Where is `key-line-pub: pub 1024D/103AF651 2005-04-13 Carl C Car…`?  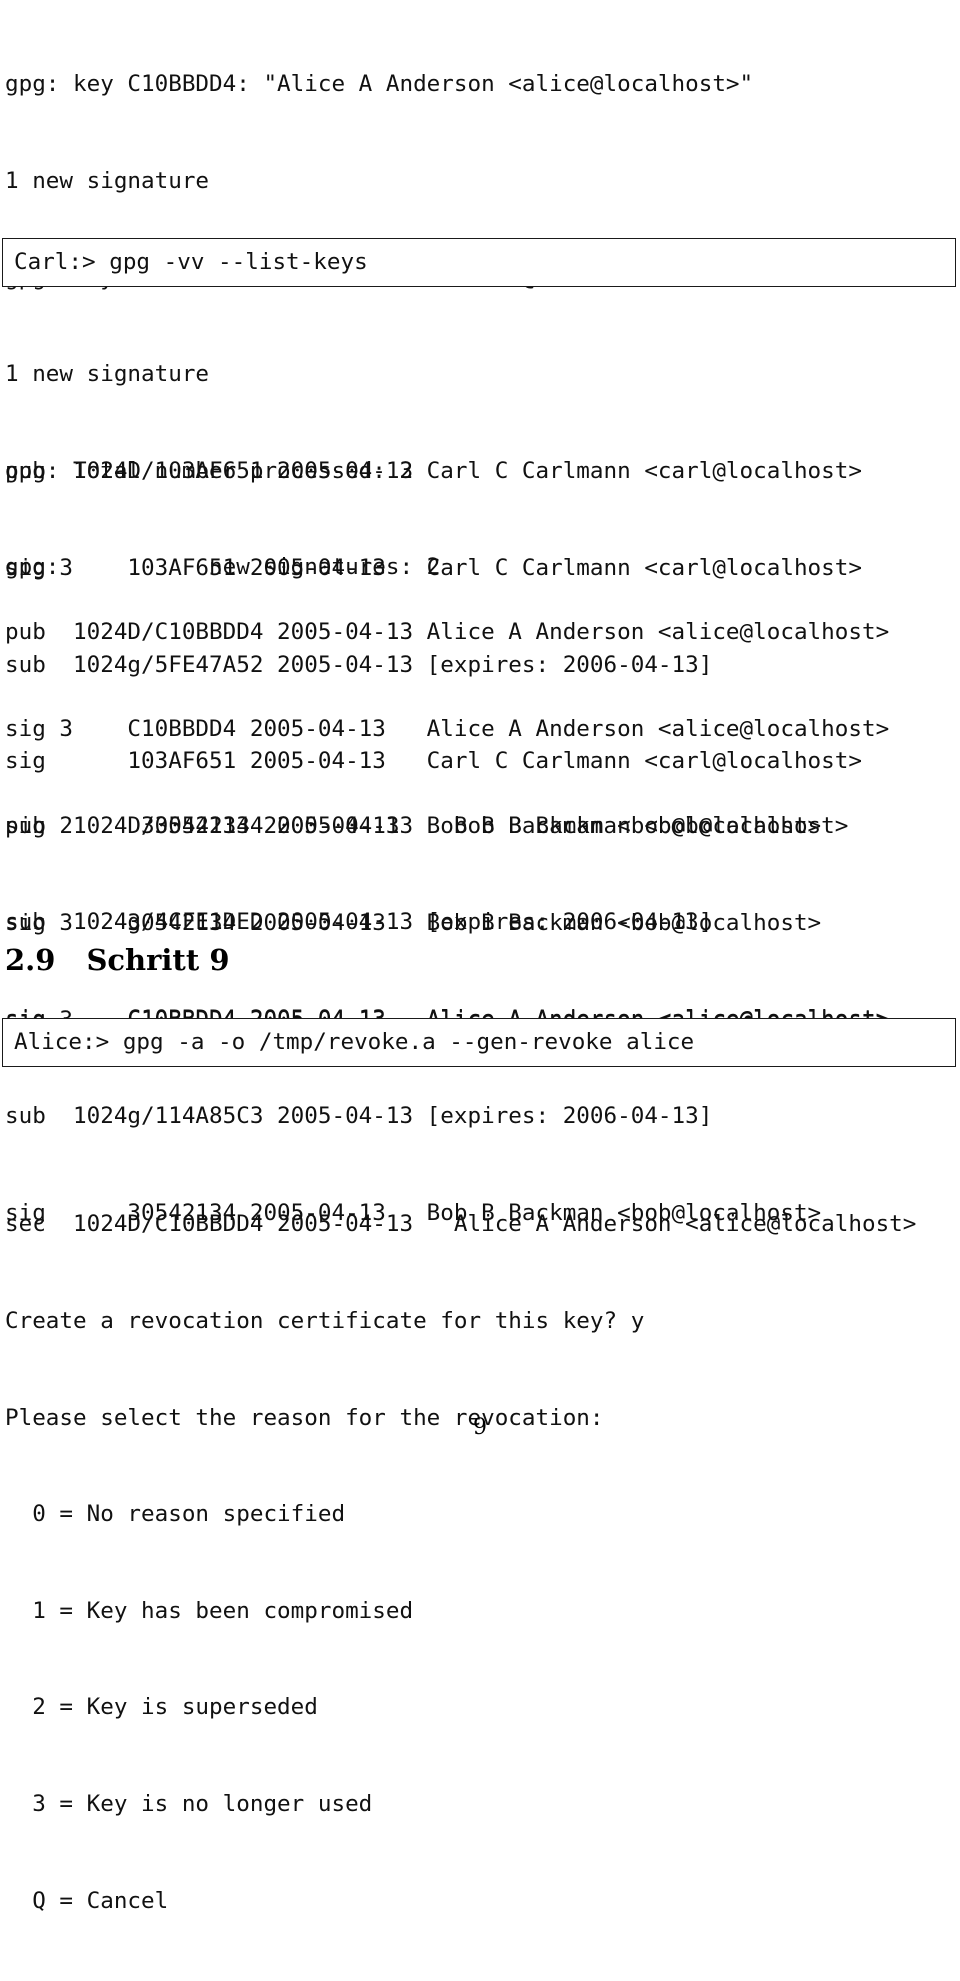
key-line-pub: pub 1024D/103AF651 2005-04-13 Carl C Car… is located at coordinates (433, 471).